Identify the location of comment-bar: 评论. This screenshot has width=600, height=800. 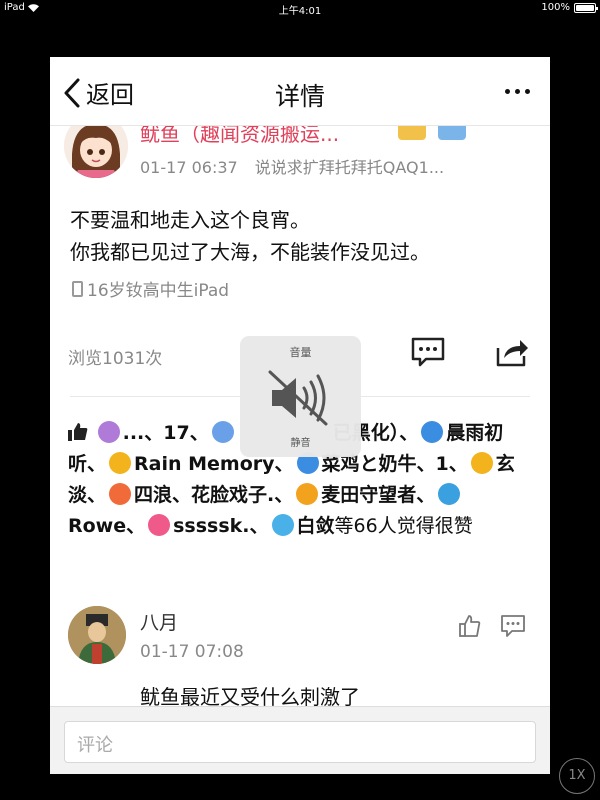
(300, 740).